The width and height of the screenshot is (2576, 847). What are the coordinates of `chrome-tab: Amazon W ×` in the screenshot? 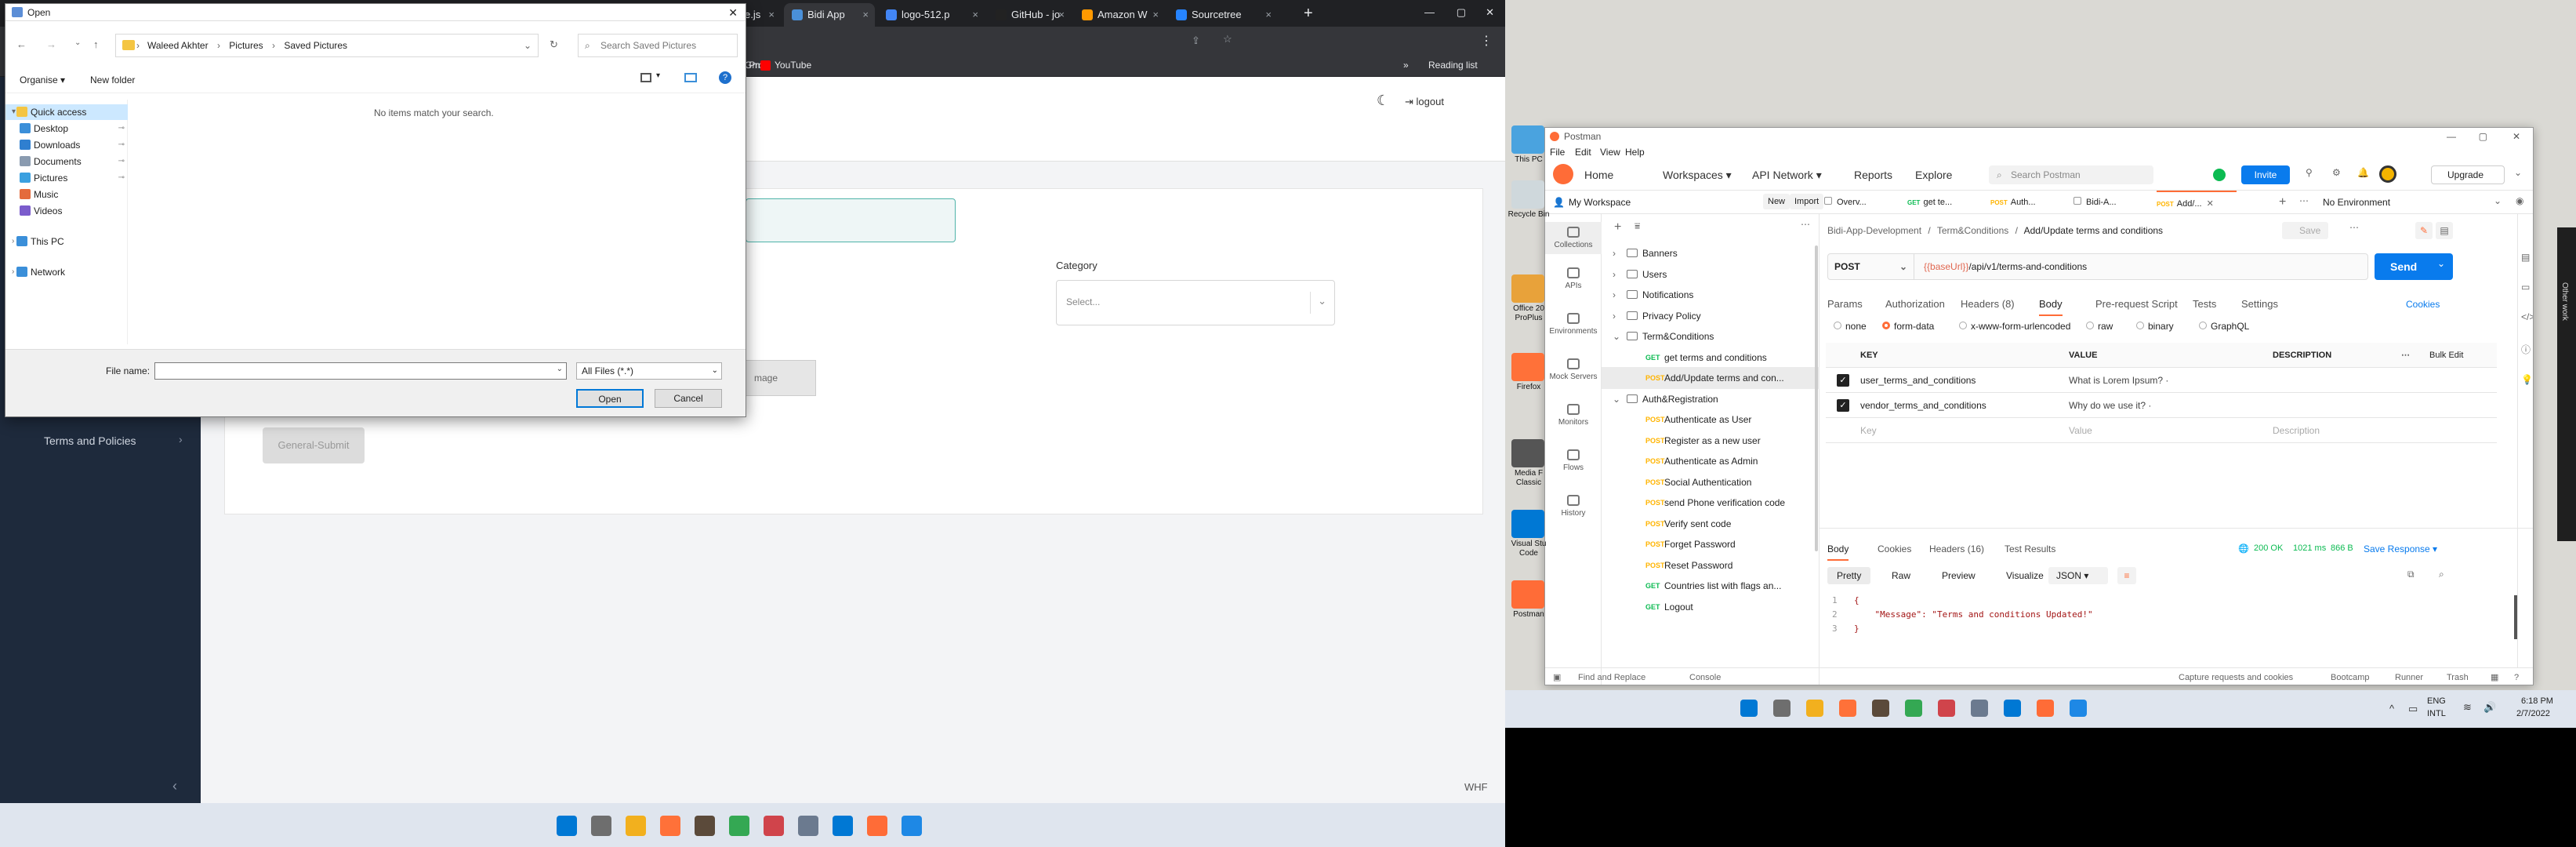 It's located at (1120, 15).